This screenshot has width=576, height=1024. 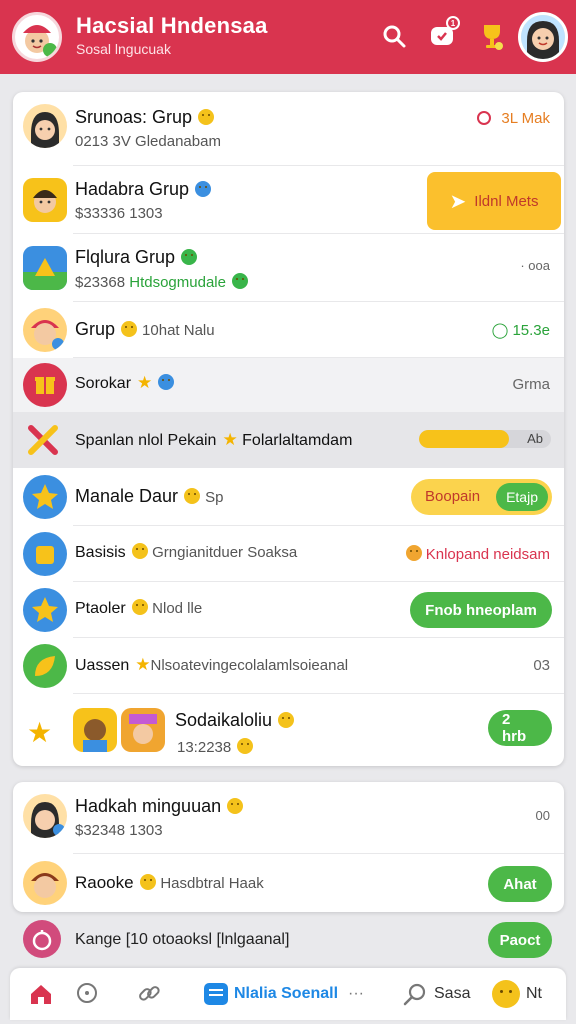 I want to click on group-meta: 00, so click(x=542, y=815).